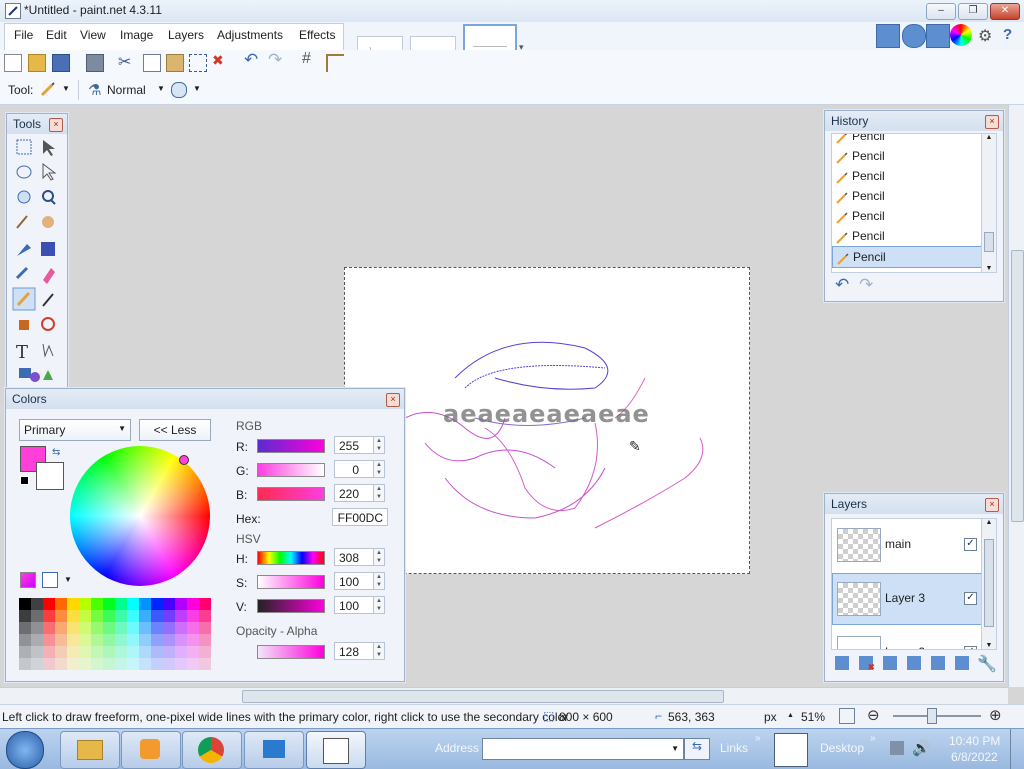 The width and height of the screenshot is (1024, 769). I want to click on layer-row: Layer 2 ✓, so click(907, 638).